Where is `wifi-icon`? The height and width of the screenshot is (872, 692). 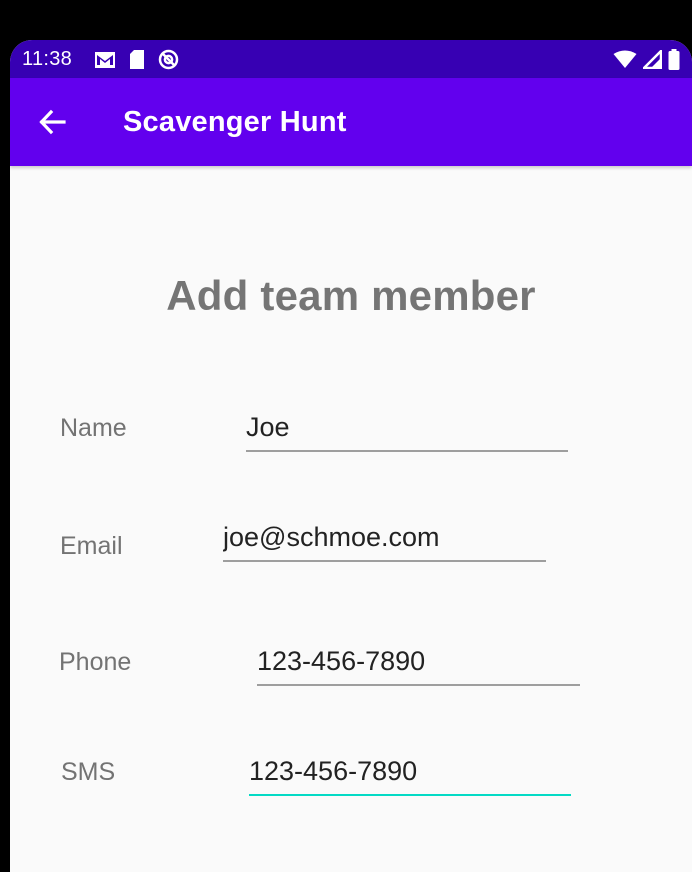
wifi-icon is located at coordinates (625, 62).